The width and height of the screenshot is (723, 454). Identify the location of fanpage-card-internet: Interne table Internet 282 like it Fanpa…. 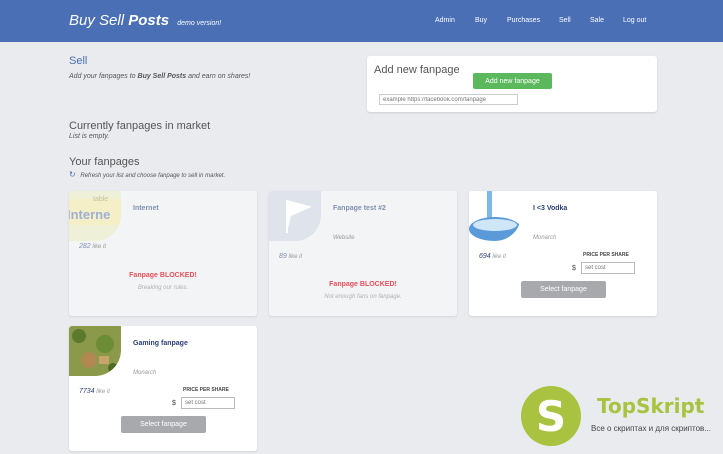
(163, 253).